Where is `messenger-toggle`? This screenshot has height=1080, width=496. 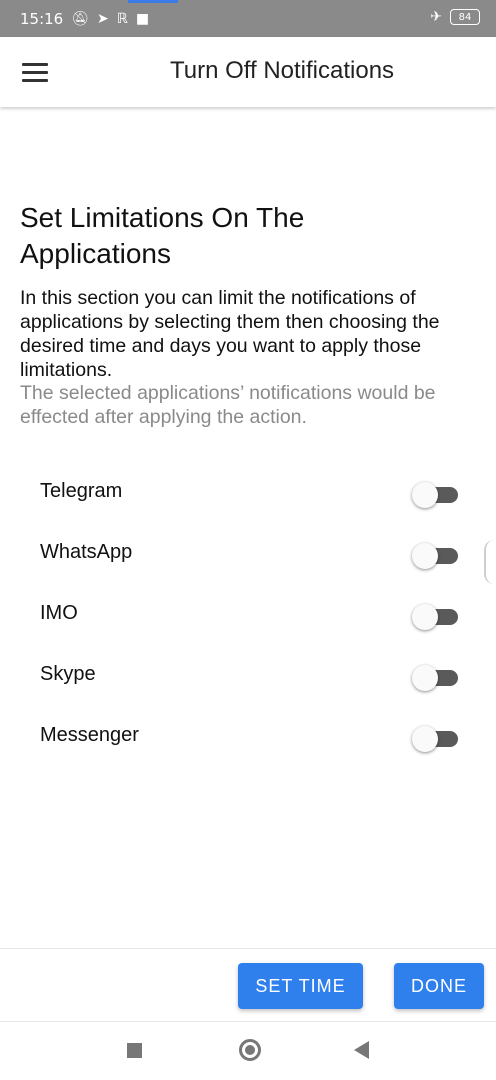
messenger-toggle is located at coordinates (436, 738).